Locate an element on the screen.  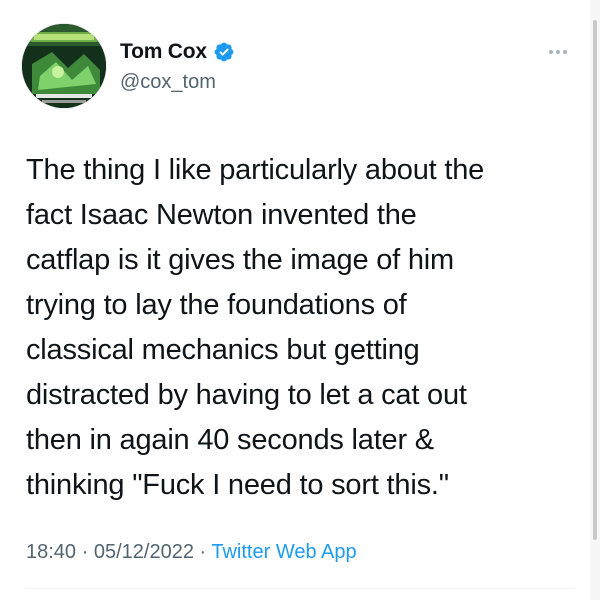
scrollbar is located at coordinates (595, 300).